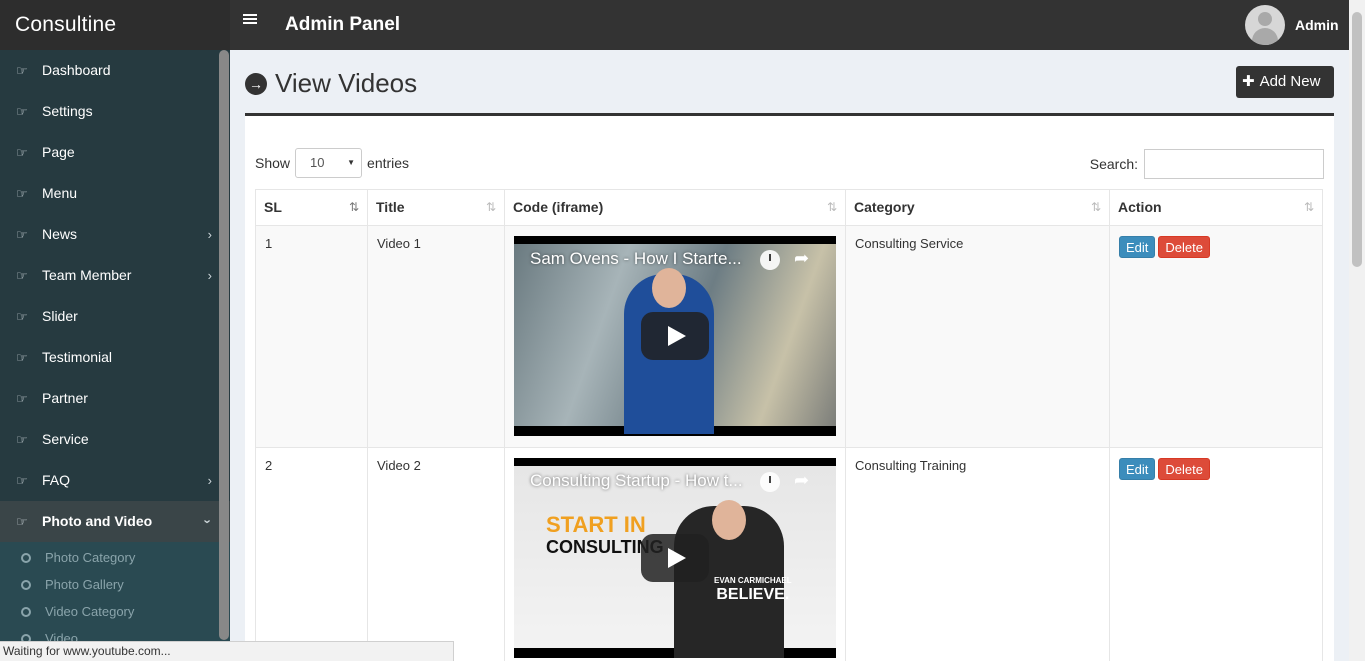 The height and width of the screenshot is (661, 1365). Describe the element at coordinates (977, 336) in the screenshot. I see `cell-category: Consulting Service` at that location.